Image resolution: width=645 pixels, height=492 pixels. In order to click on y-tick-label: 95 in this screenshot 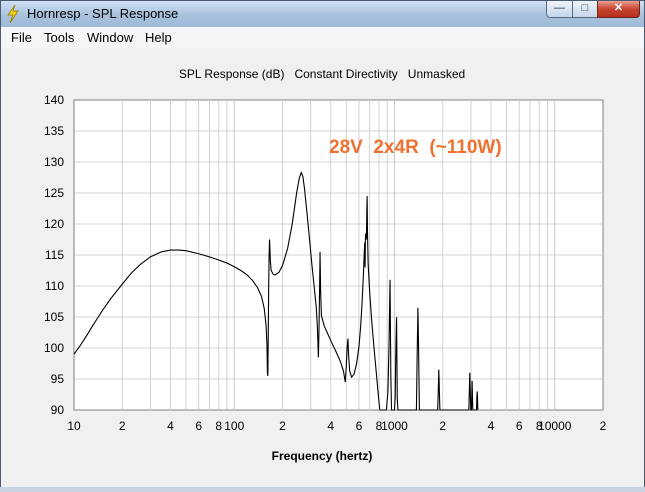, I will do `click(58, 379)`.